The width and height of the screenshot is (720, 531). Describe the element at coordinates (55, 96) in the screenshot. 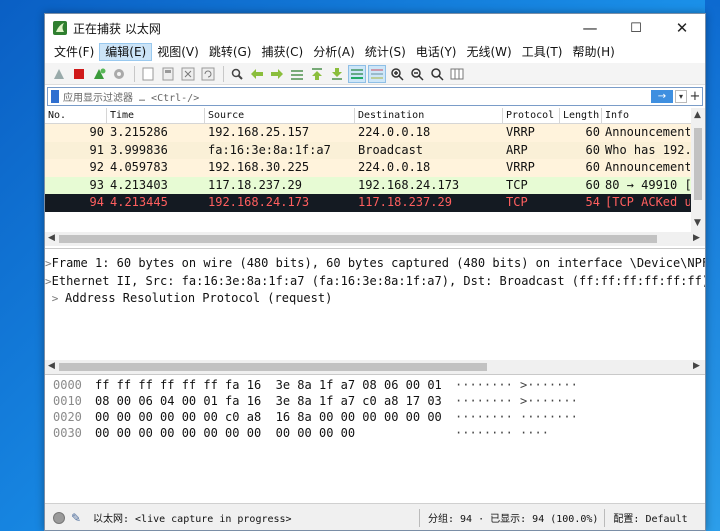

I see `bookmark-icon` at that location.